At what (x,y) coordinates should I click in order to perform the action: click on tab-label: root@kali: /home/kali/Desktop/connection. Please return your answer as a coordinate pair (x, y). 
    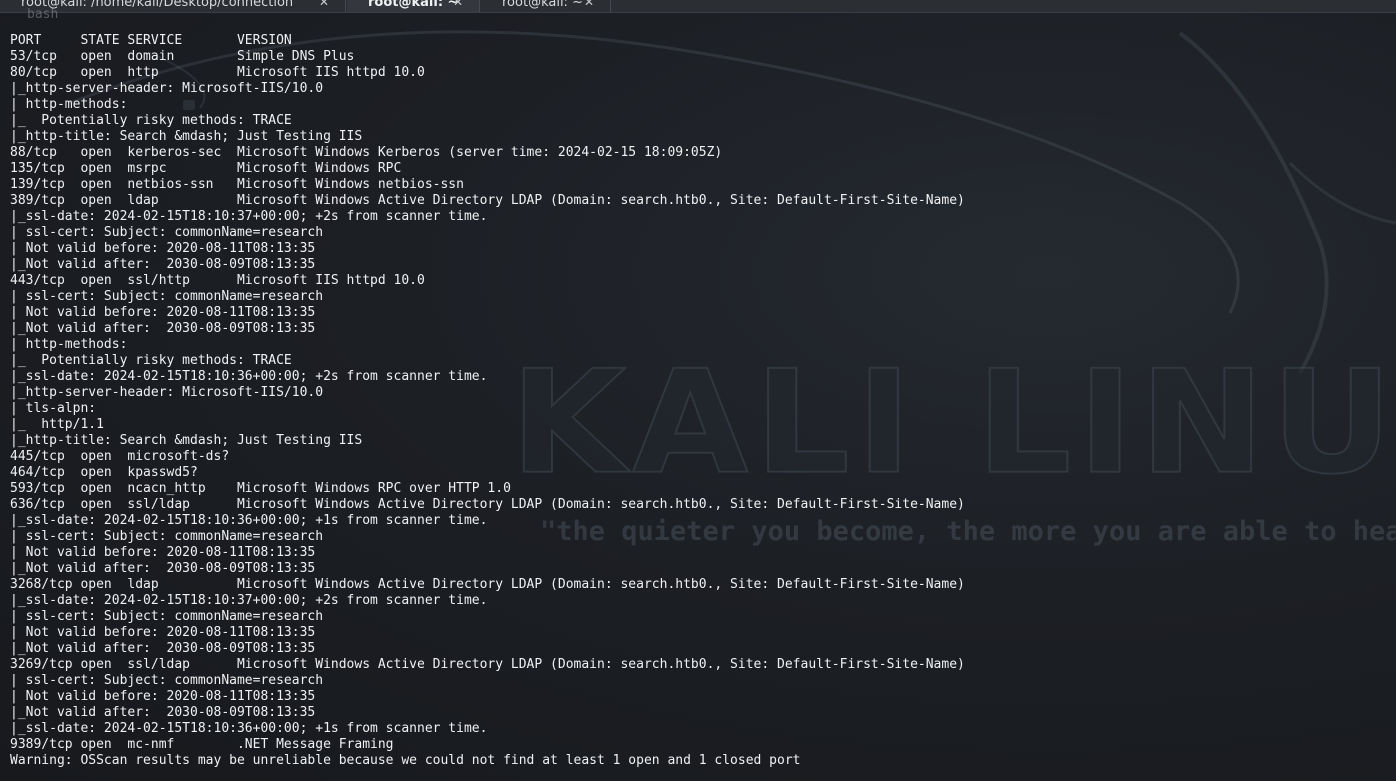
    Looking at the image, I should click on (157, 5).